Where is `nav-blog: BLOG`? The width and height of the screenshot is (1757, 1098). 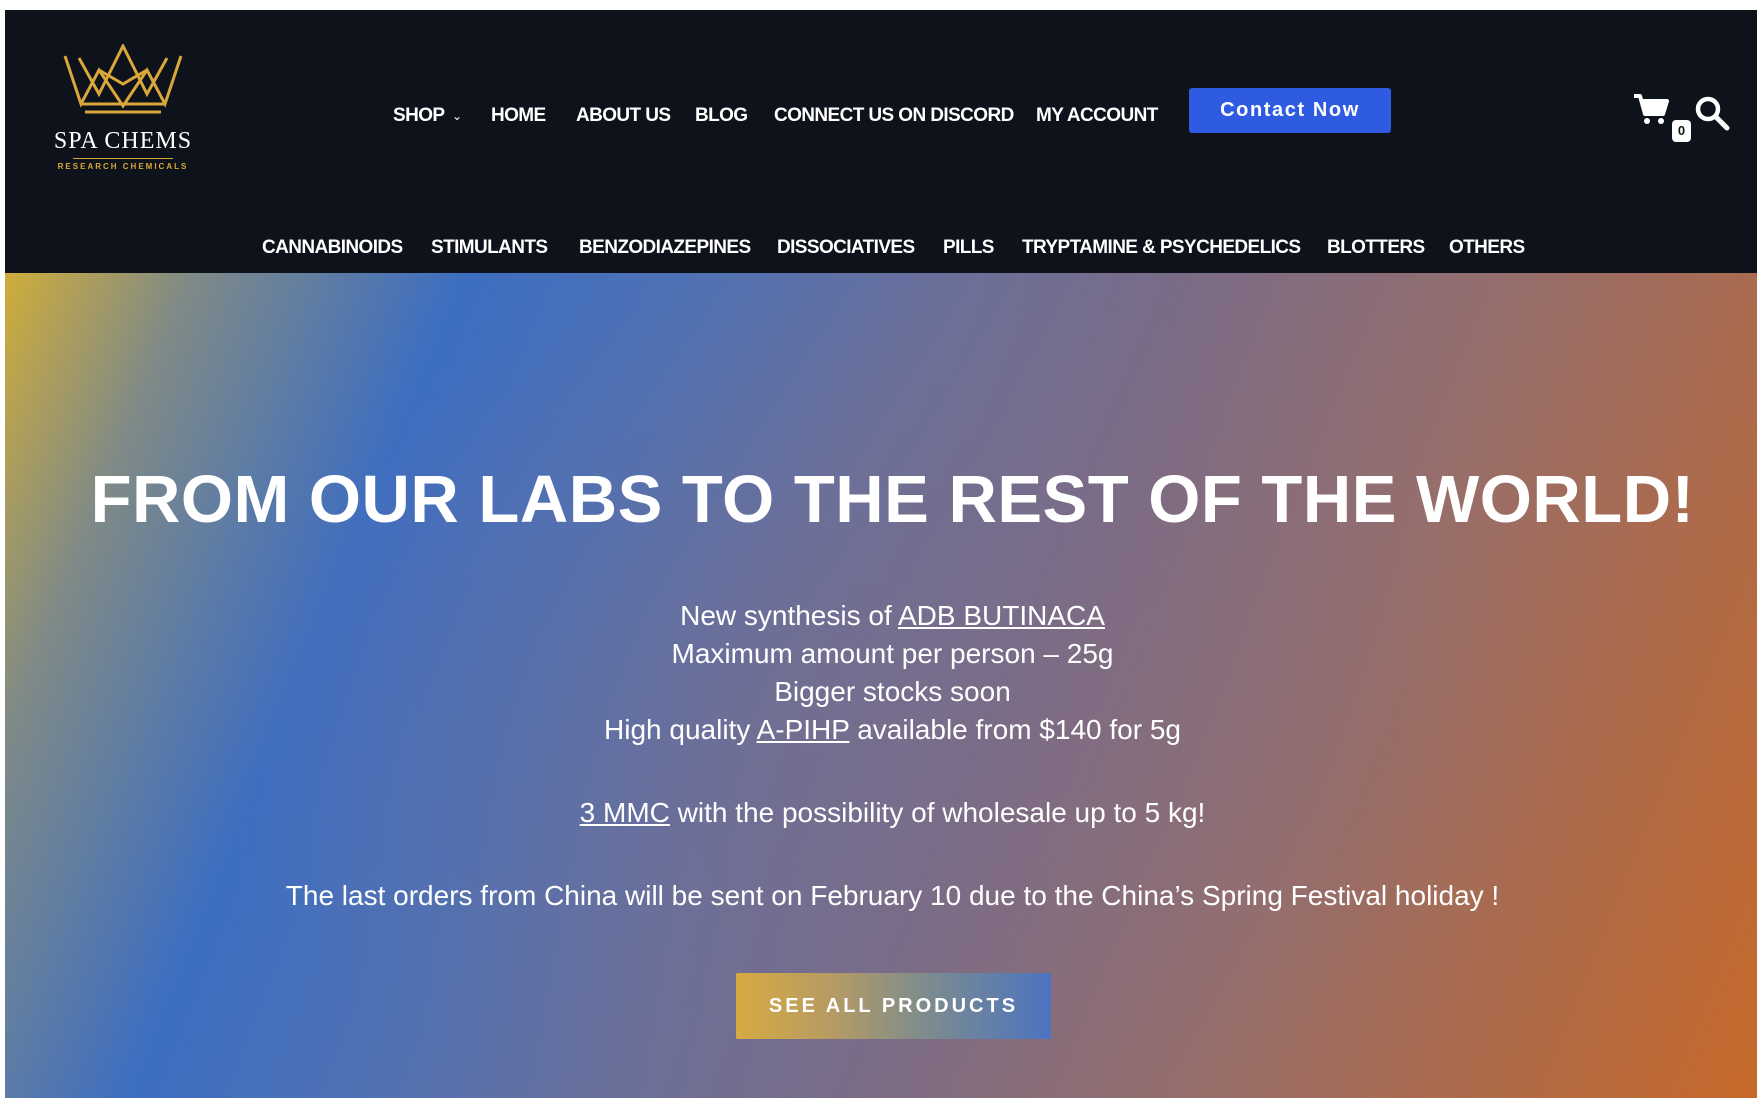 nav-blog: BLOG is located at coordinates (721, 116).